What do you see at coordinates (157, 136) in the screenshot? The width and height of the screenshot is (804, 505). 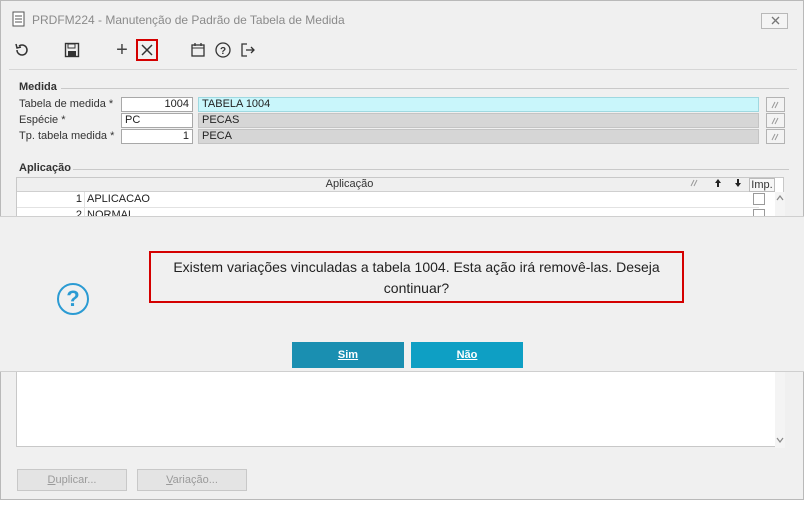 I see `tp-tabela-medida-input: 1` at bounding box center [157, 136].